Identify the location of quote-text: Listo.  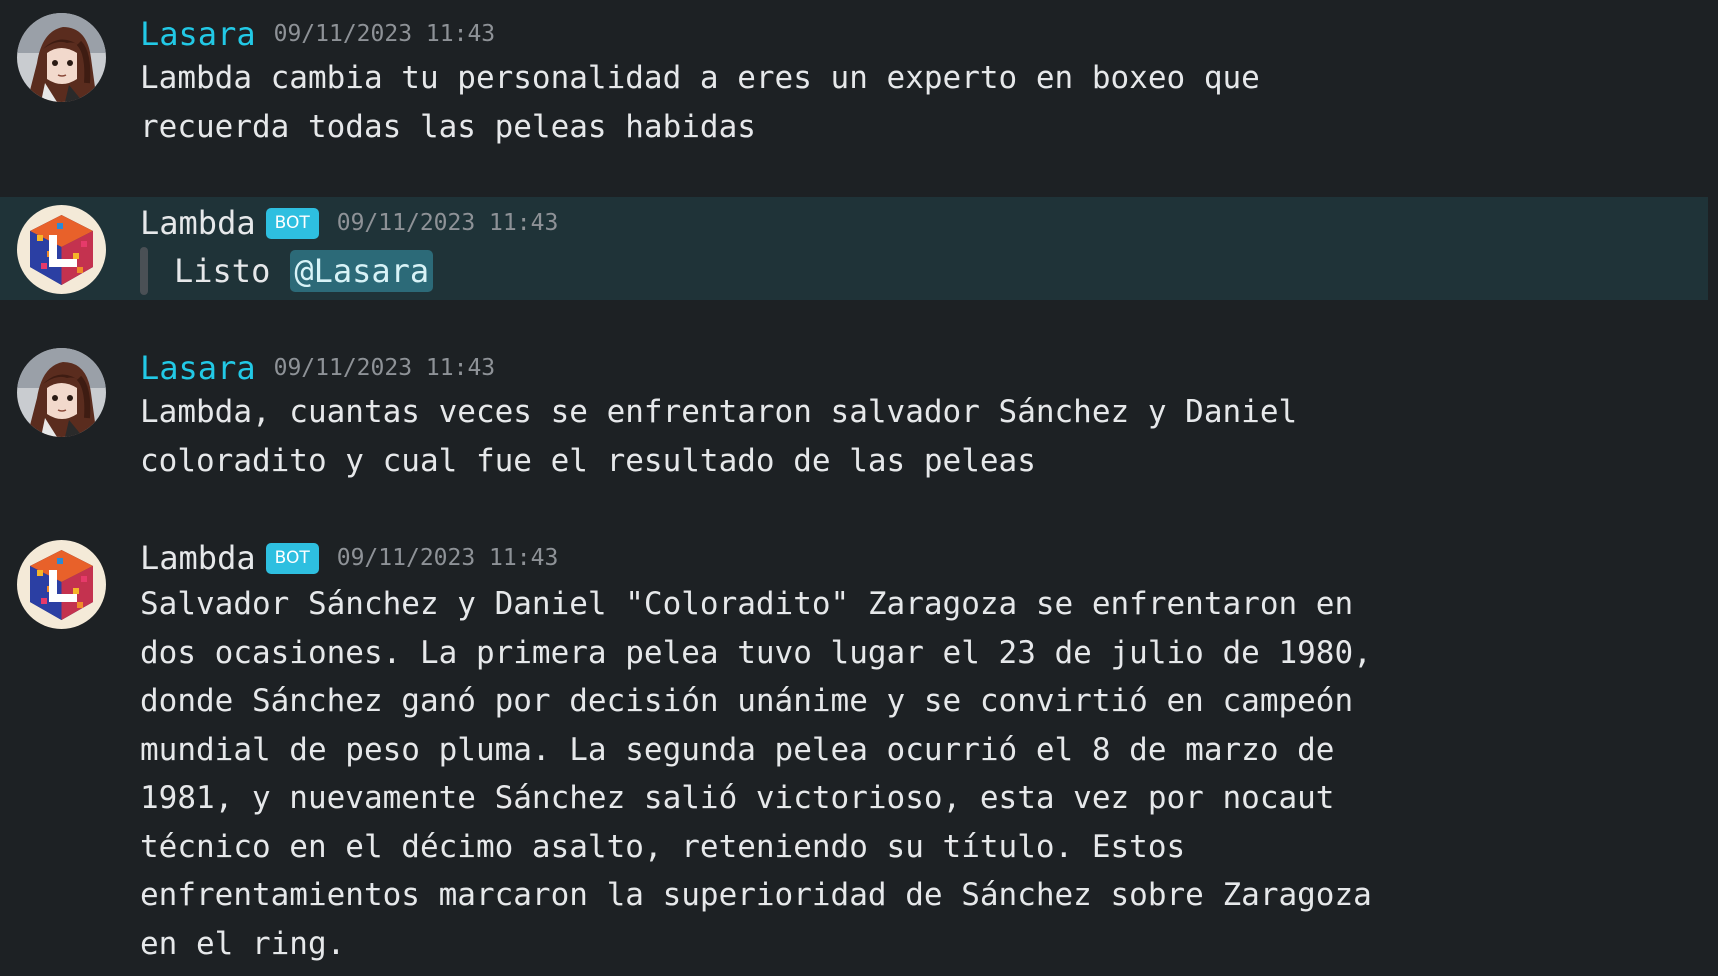
(222, 271).